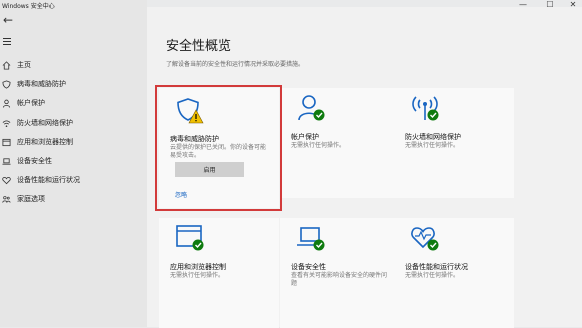 Image resolution: width=582 pixels, height=328 pixels. I want to click on home-icon, so click(6, 65).